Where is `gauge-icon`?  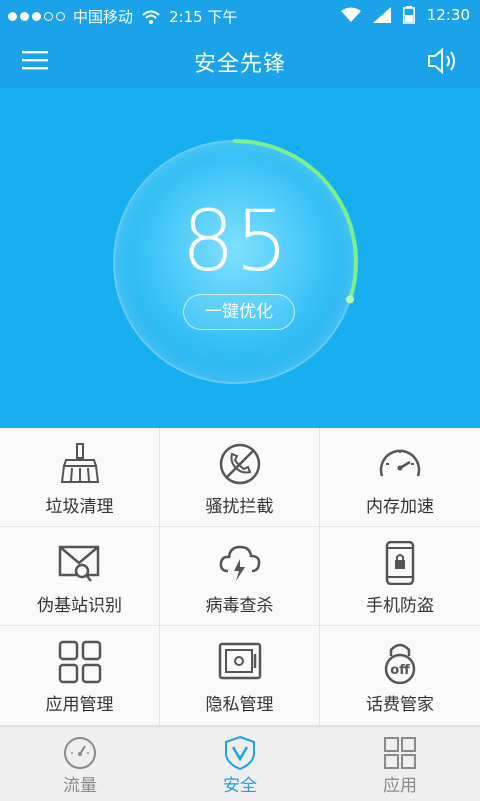 gauge-icon is located at coordinates (80, 753).